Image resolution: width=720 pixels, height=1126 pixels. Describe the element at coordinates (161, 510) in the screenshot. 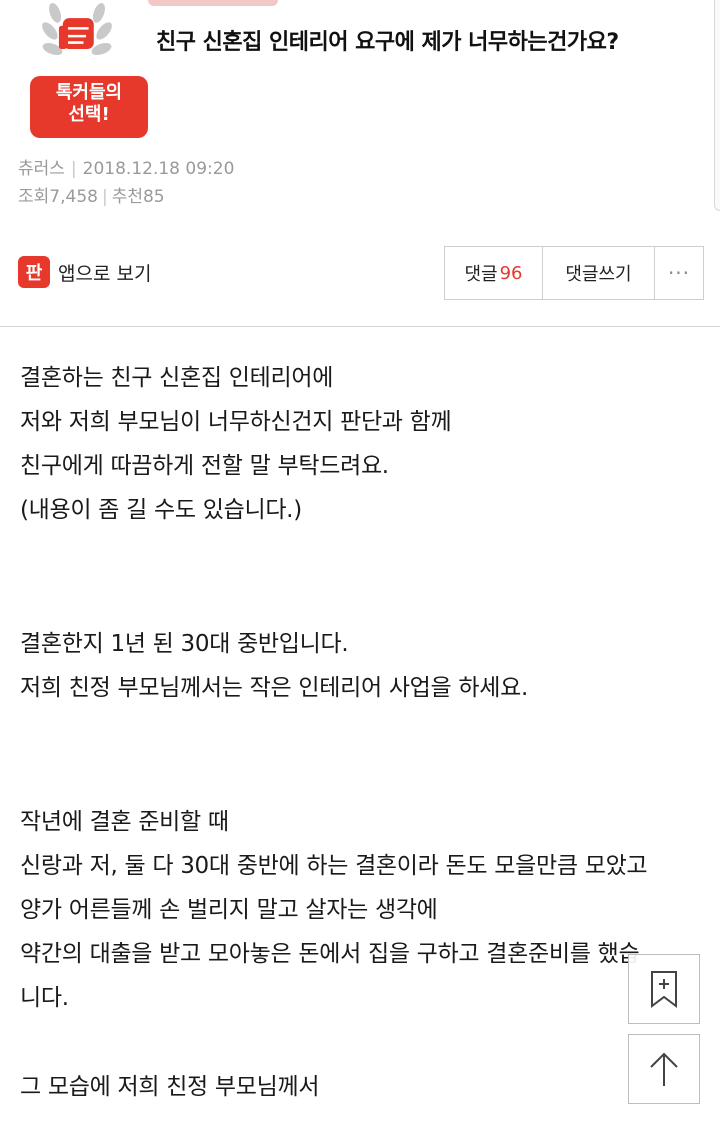

I see `body-line: (내용이 좀 길 수도 있습니다.)` at that location.